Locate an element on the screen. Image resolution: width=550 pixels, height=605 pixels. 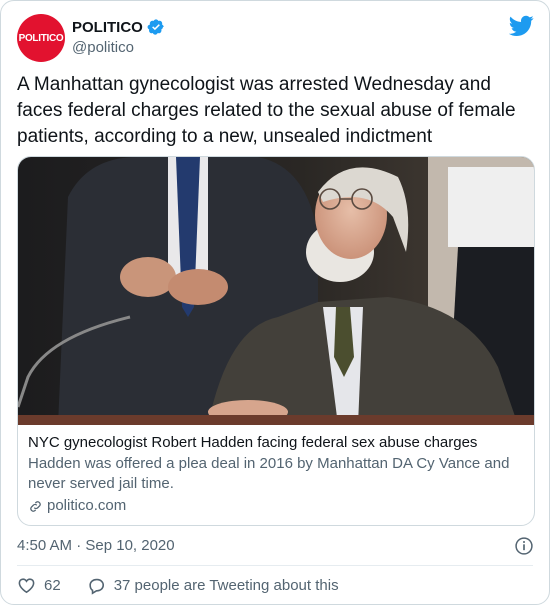
link-card-domain-row: politico.com is located at coordinates (276, 506).